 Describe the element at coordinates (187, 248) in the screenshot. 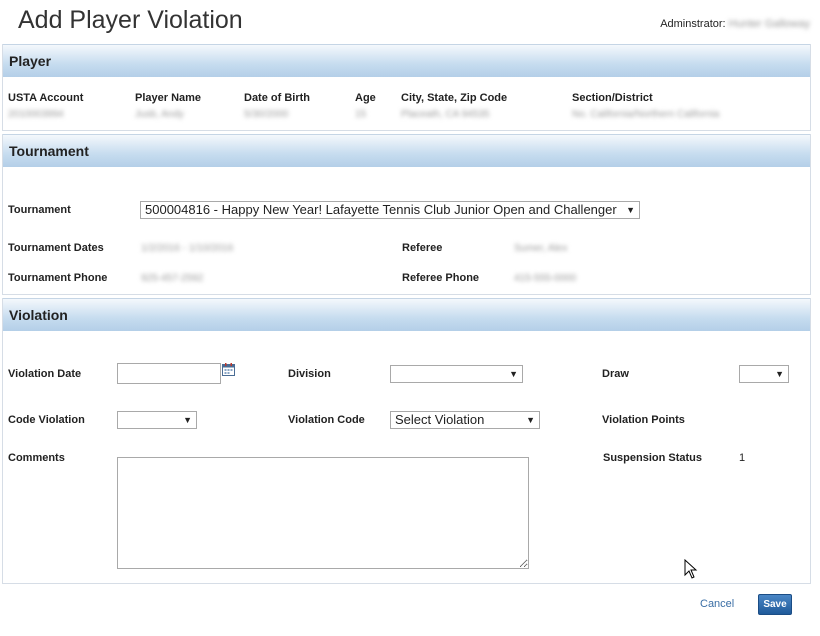

I see `tournament-dates-value: 1/2/2016 - 1/10/2016` at that location.